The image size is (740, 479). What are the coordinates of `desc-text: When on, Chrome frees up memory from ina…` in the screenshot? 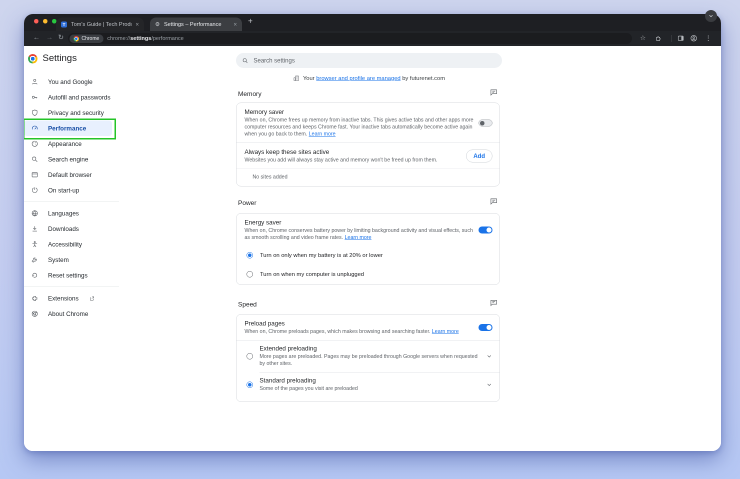 It's located at (359, 127).